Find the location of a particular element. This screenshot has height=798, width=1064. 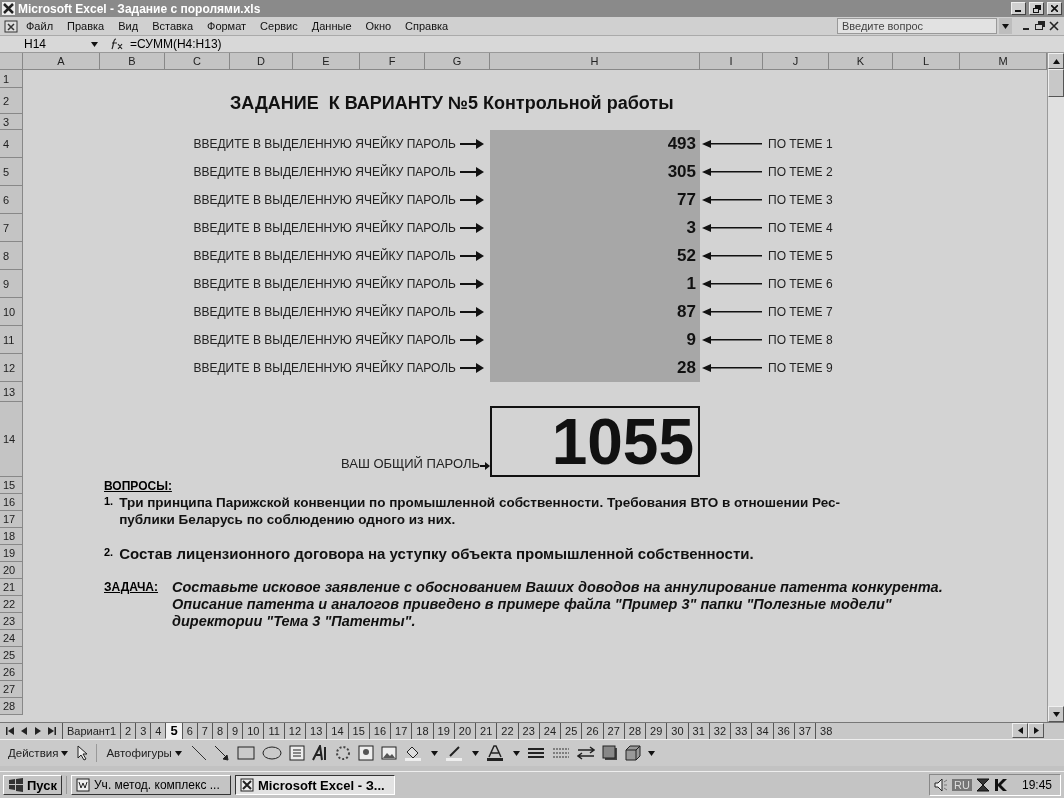

minimize-button is located at coordinates (1018, 8).